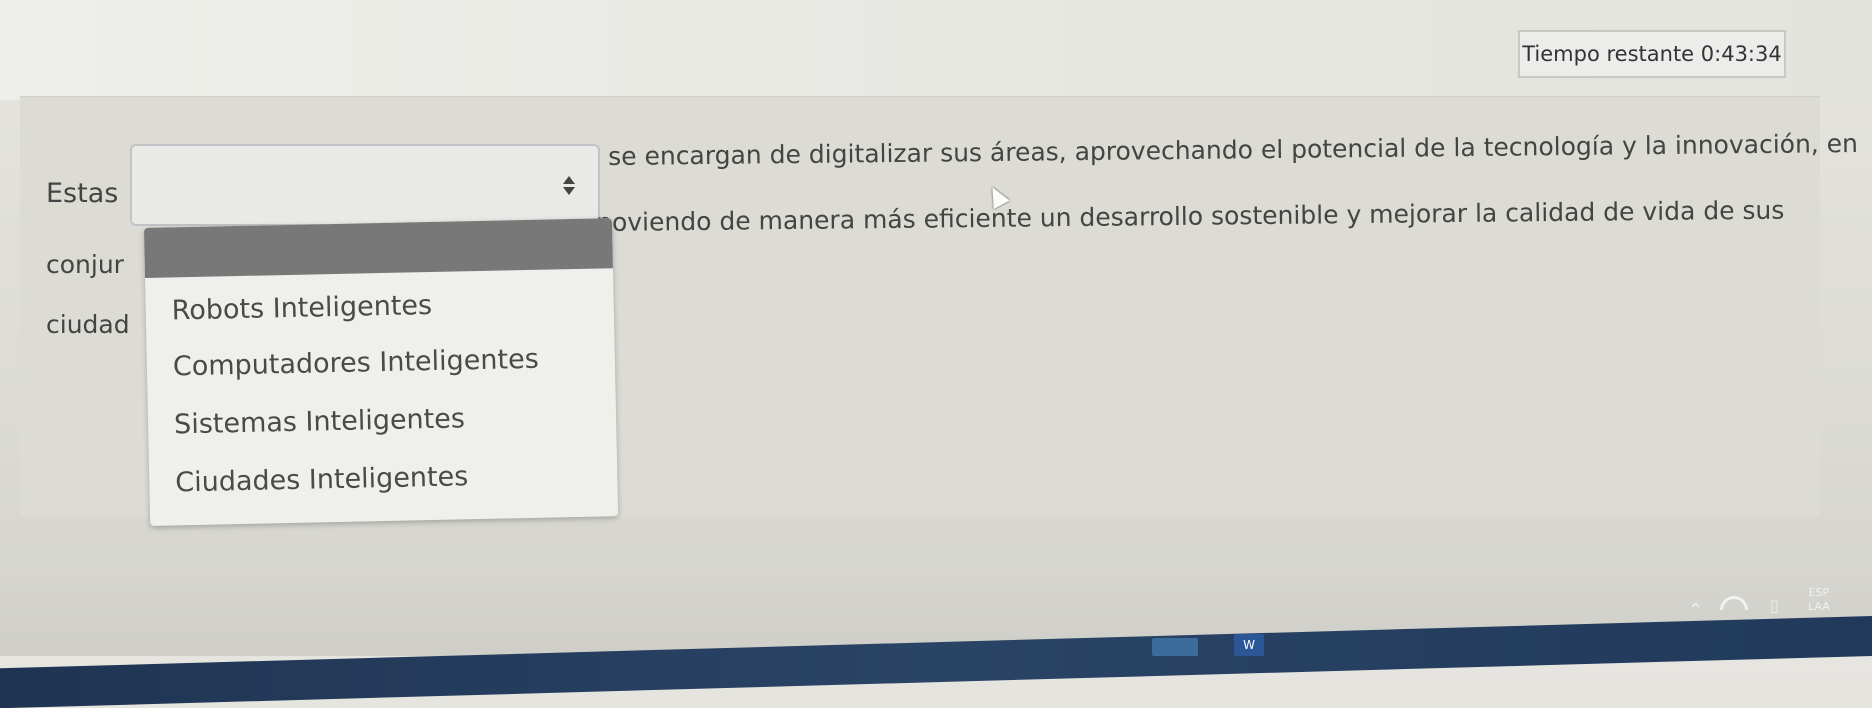  What do you see at coordinates (1774, 605) in the screenshot?
I see `volume-icon: ▯` at bounding box center [1774, 605].